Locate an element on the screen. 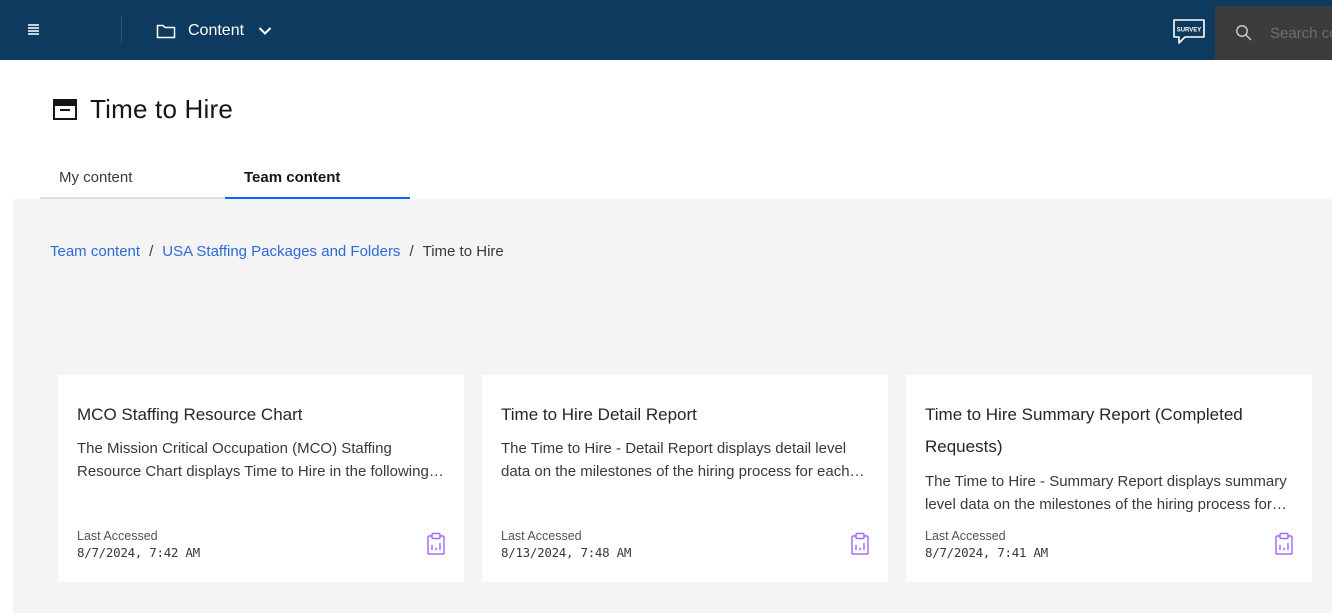  last-accessed-date: 8/13/2024, 7:48 AM is located at coordinates (566, 552).